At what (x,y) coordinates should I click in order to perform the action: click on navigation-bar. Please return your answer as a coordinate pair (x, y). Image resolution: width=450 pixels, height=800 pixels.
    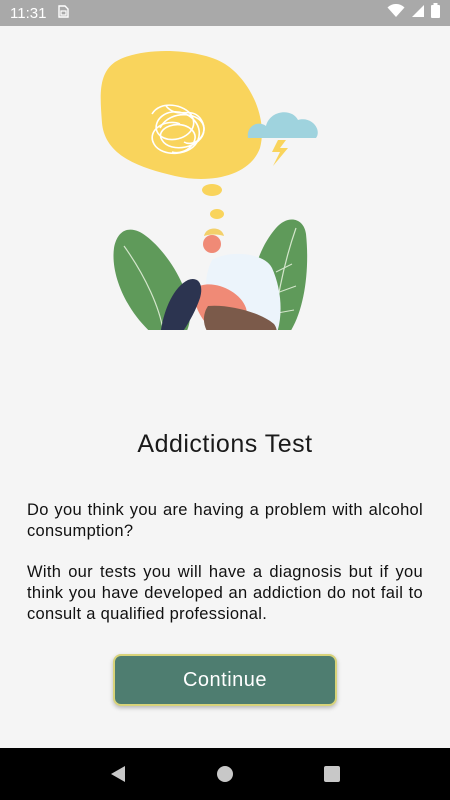
    Looking at the image, I should click on (225, 774).